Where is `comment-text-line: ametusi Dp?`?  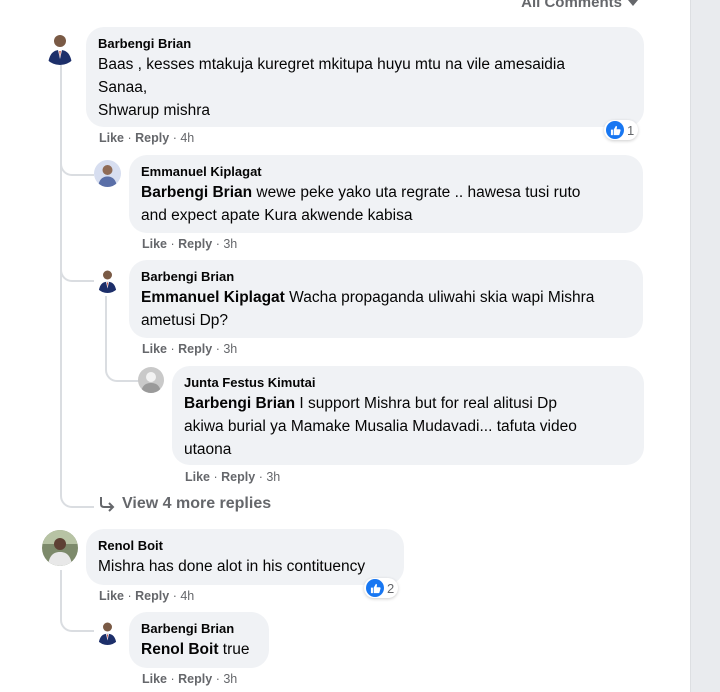 comment-text-line: ametusi Dp? is located at coordinates (185, 320).